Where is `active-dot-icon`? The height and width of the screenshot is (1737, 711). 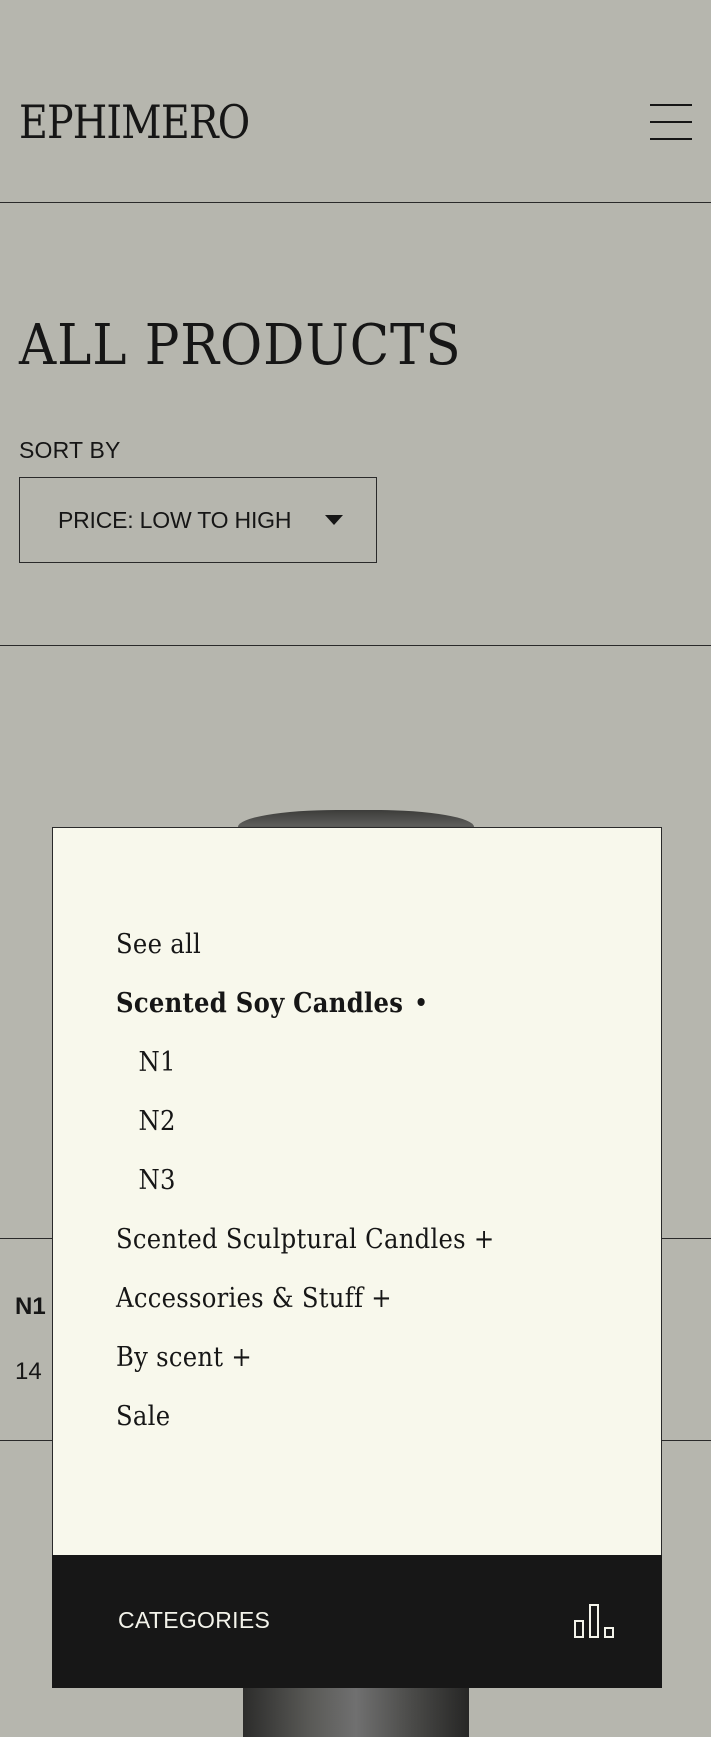 active-dot-icon is located at coordinates (421, 1001).